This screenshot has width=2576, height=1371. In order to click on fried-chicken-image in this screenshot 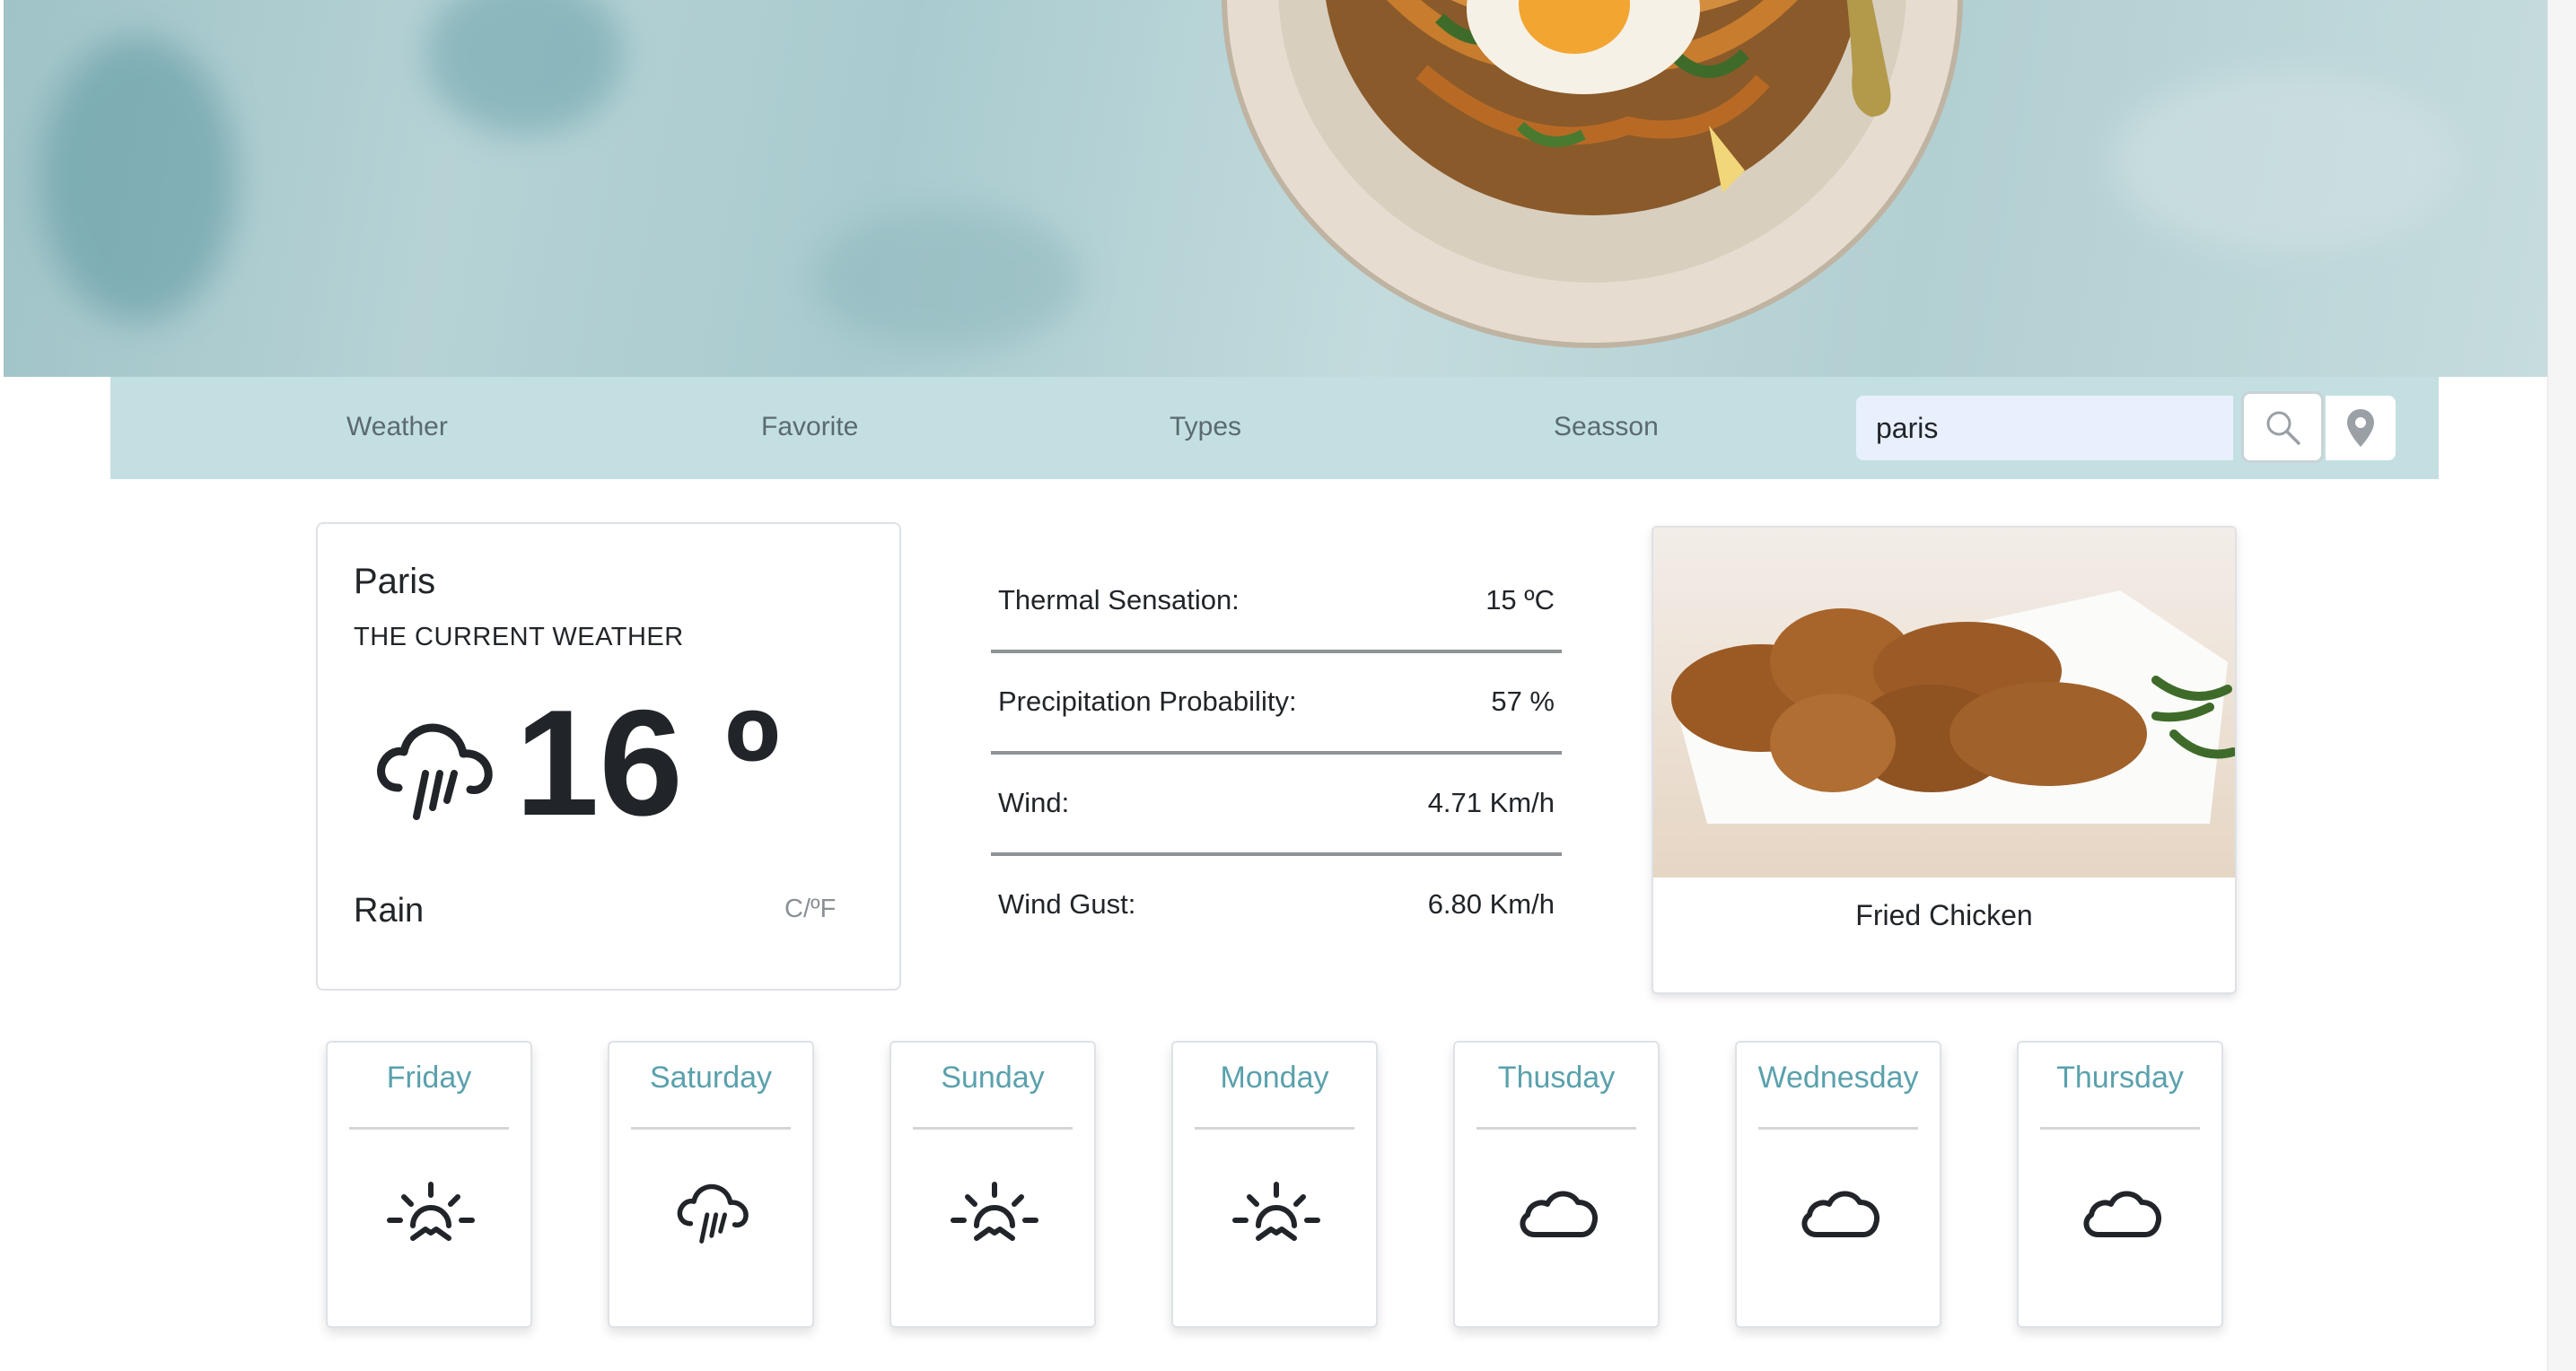, I will do `click(1944, 703)`.